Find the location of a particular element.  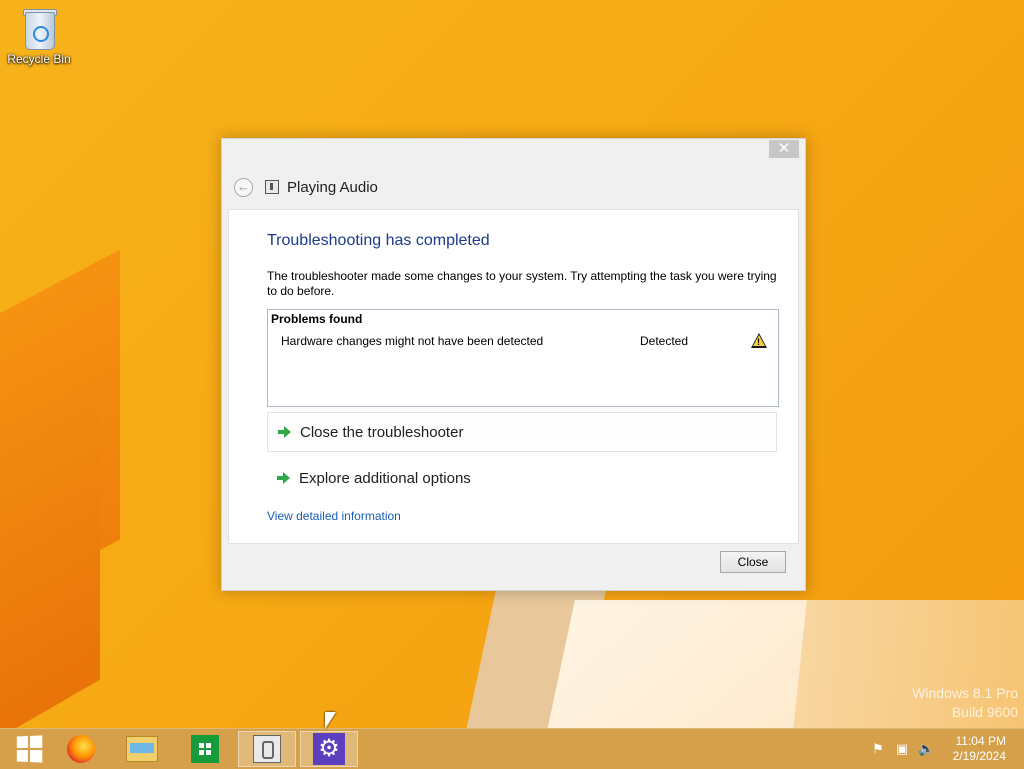

close-troubleshooter-option: Close the troubleshooter is located at coordinates (522, 432).